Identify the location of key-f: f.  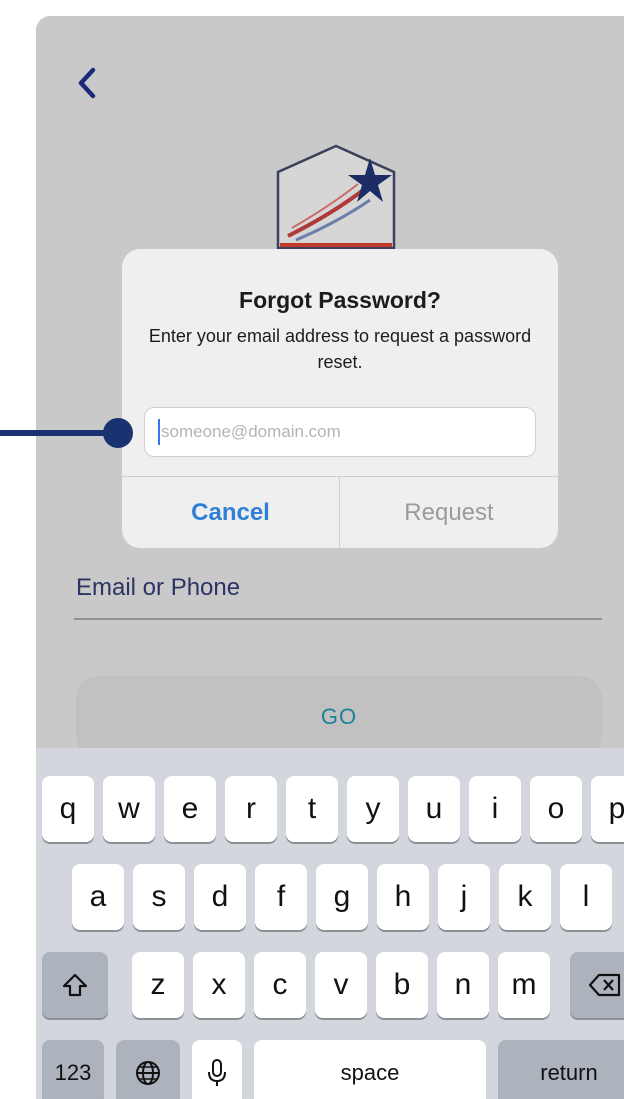
(281, 897).